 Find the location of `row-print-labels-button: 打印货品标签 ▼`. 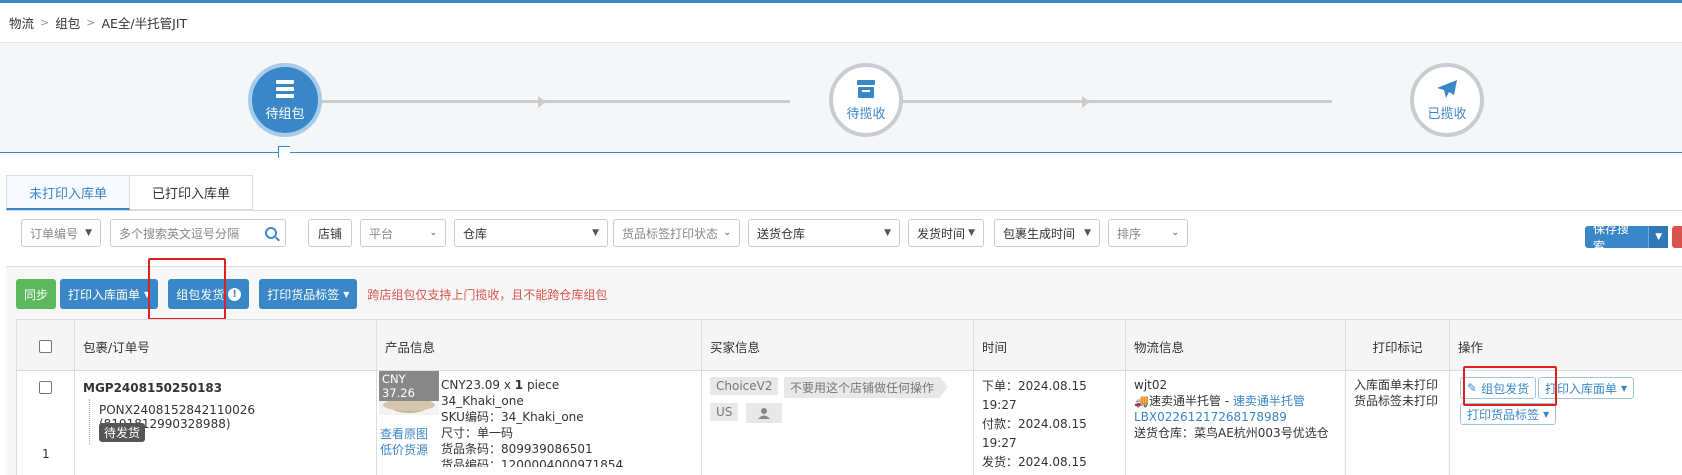

row-print-labels-button: 打印货品标签 ▼ is located at coordinates (1508, 414).